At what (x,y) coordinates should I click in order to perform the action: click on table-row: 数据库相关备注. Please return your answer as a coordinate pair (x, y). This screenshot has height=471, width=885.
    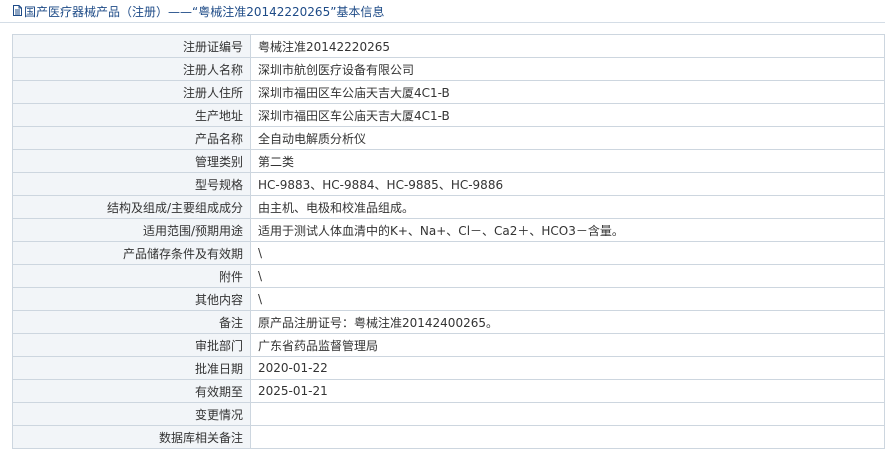
    Looking at the image, I should click on (448, 437).